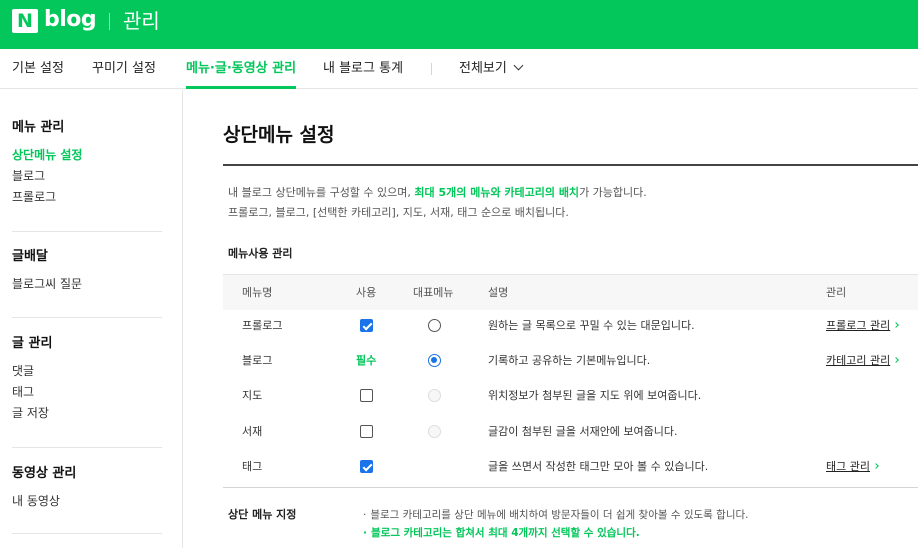 The height and width of the screenshot is (548, 918). I want to click on nav-divider, so click(431, 69).